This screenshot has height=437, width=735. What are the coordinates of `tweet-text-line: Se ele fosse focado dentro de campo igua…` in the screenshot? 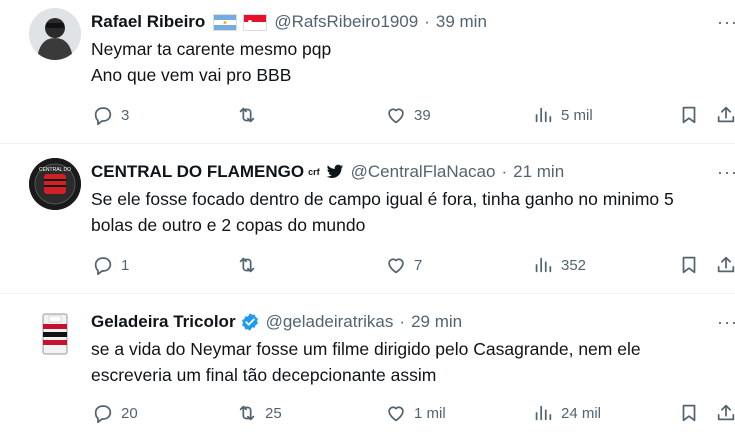 It's located at (382, 199).